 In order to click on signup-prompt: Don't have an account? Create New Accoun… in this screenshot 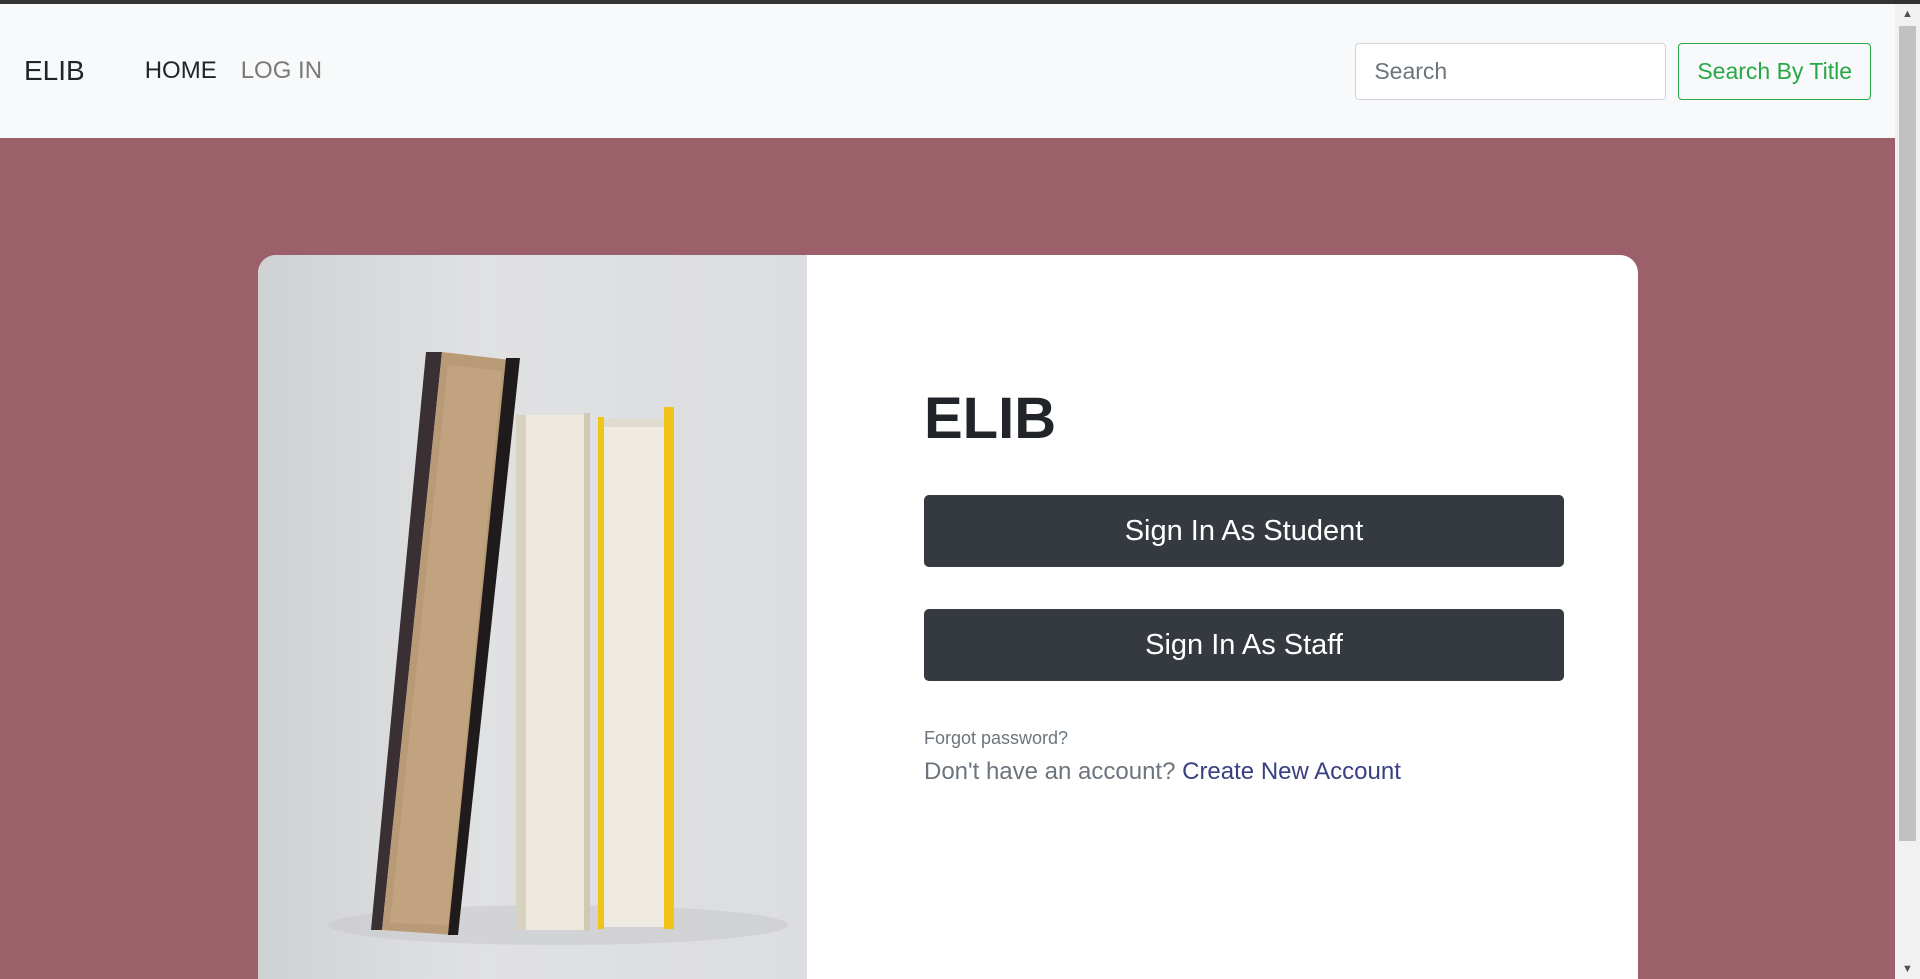, I will do `click(1162, 772)`.